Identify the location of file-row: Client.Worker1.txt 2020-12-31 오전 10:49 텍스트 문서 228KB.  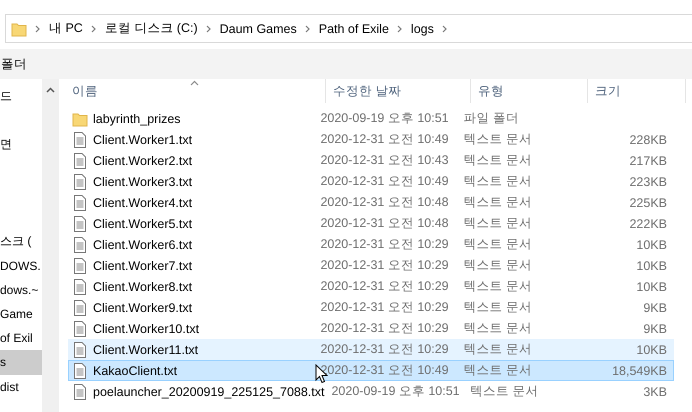
(371, 139).